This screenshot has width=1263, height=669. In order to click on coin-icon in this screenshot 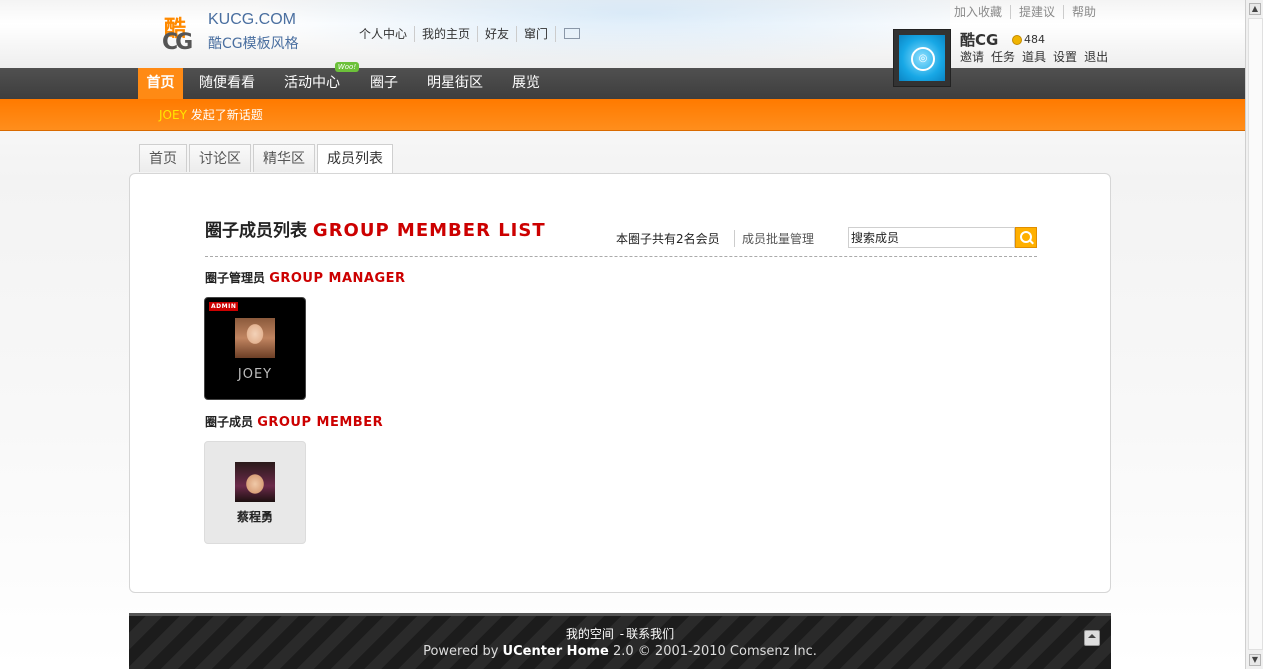, I will do `click(1017, 39)`.